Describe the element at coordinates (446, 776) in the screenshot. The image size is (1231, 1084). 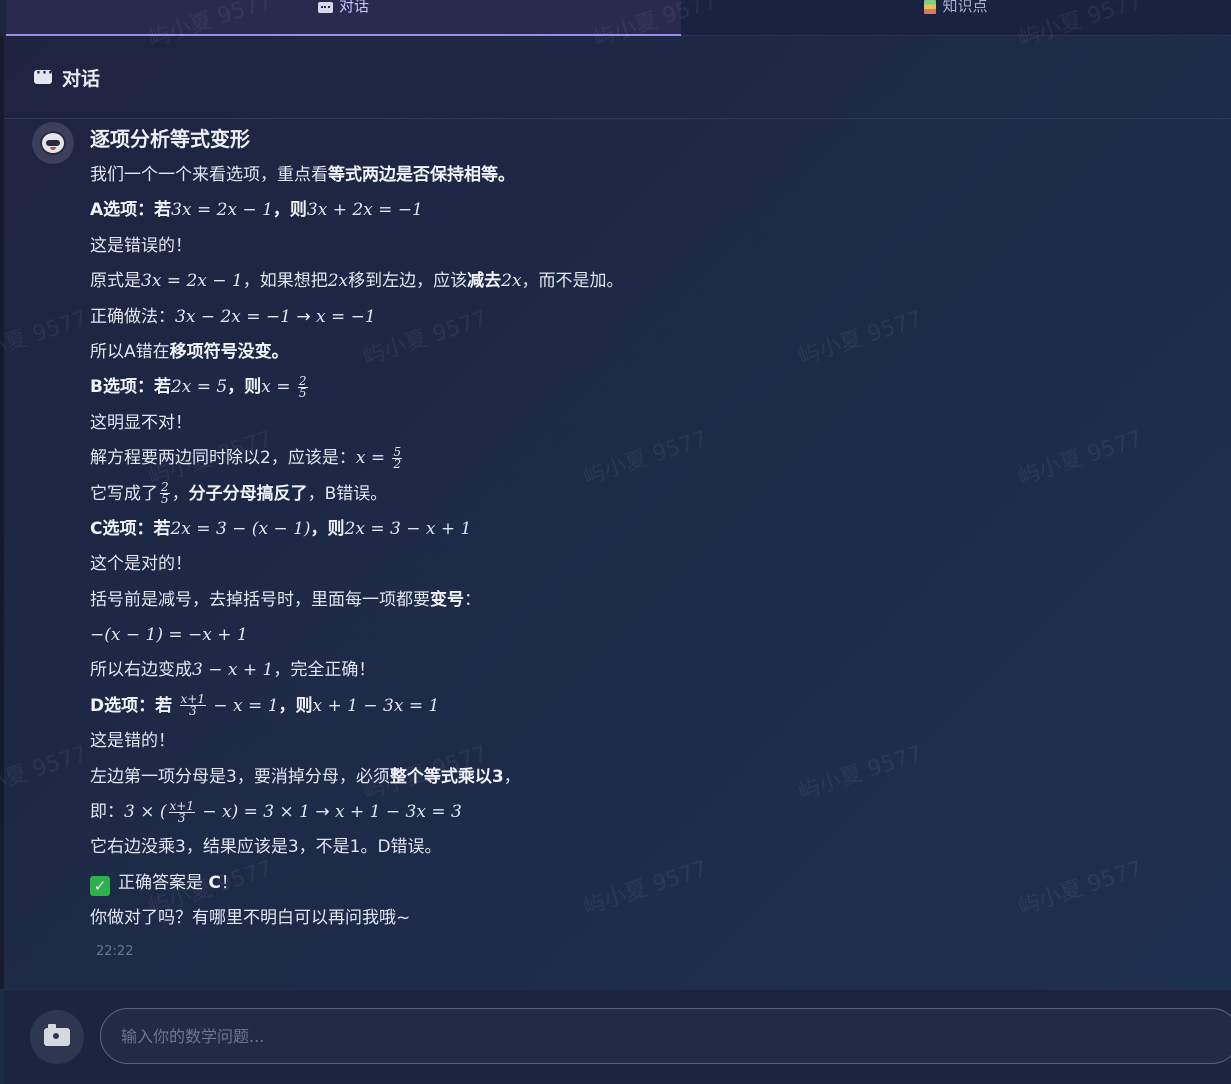
I see `emphasis: 整个等式乘以3` at that location.